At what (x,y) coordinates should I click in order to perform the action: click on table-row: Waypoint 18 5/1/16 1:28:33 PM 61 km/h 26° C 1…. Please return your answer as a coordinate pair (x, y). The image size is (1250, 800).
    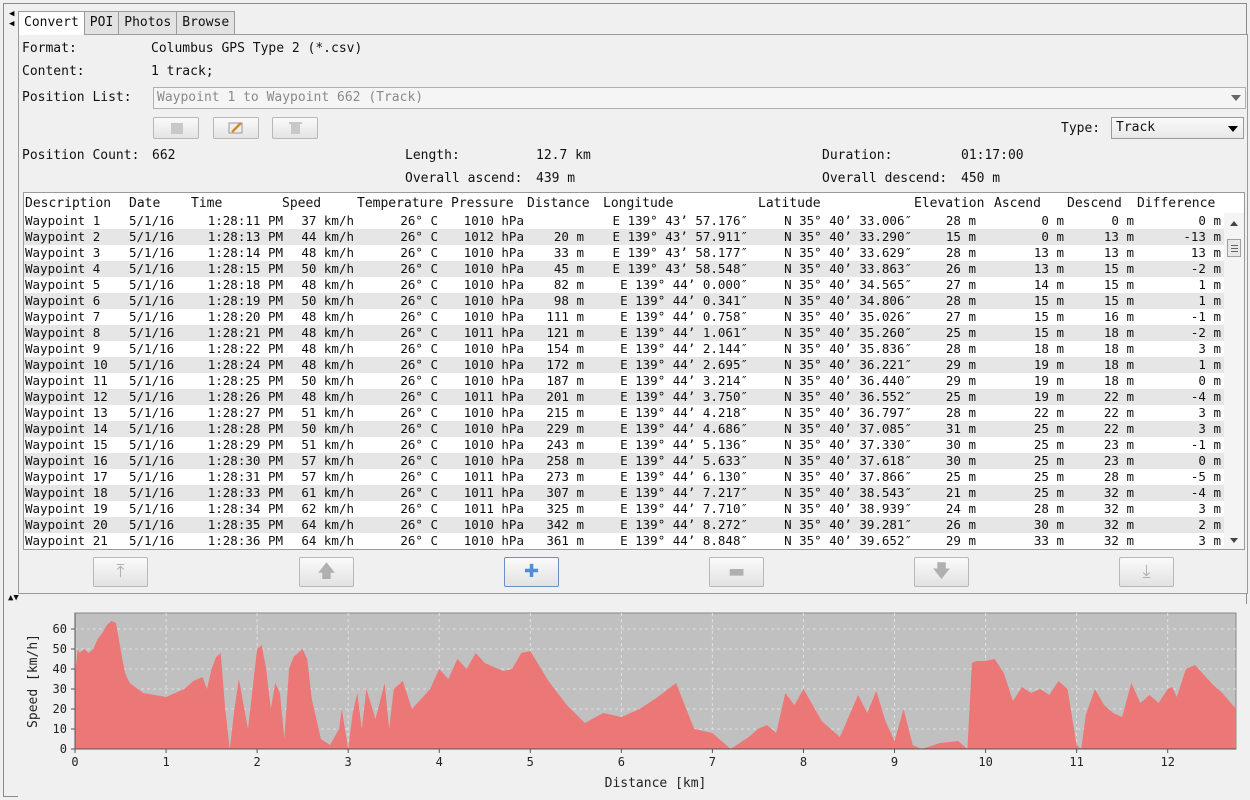
    Looking at the image, I should click on (624, 493).